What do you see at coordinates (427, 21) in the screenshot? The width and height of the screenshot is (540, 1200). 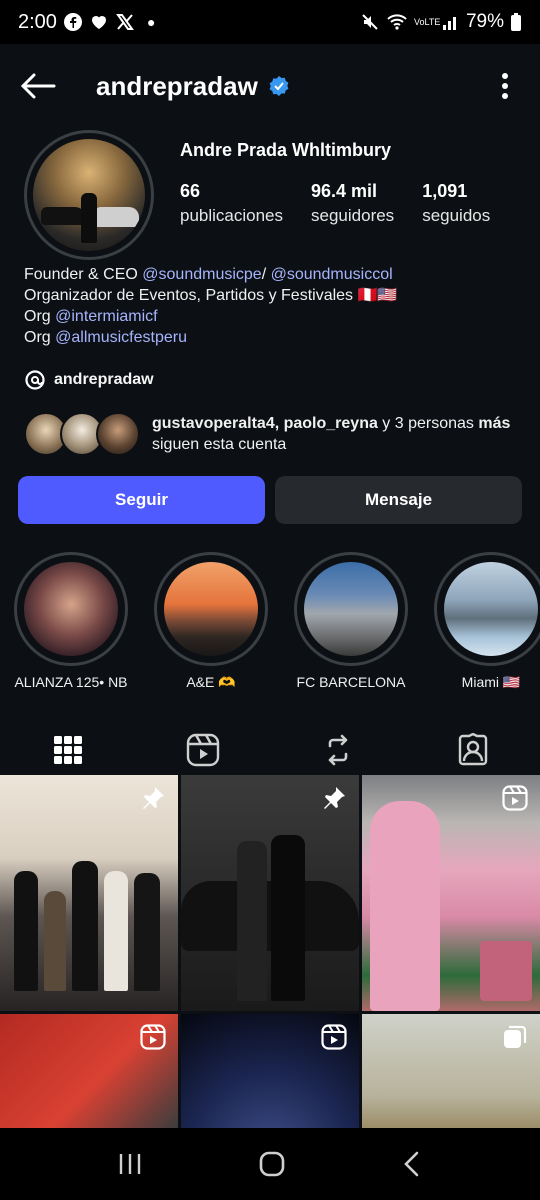 I see `volte-label: VoLTE` at bounding box center [427, 21].